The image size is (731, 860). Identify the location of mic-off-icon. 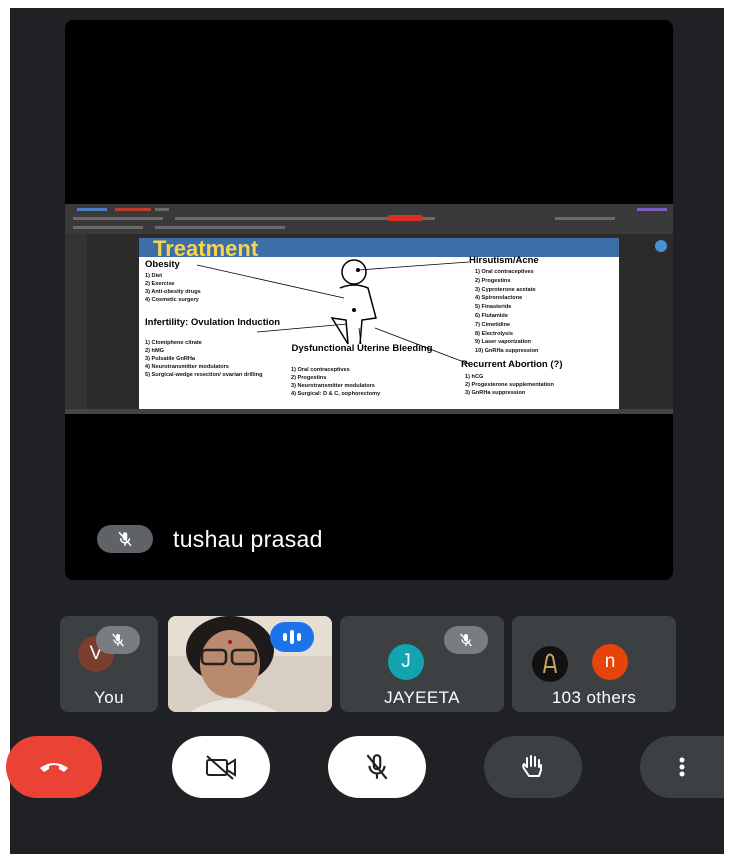
(377, 767).